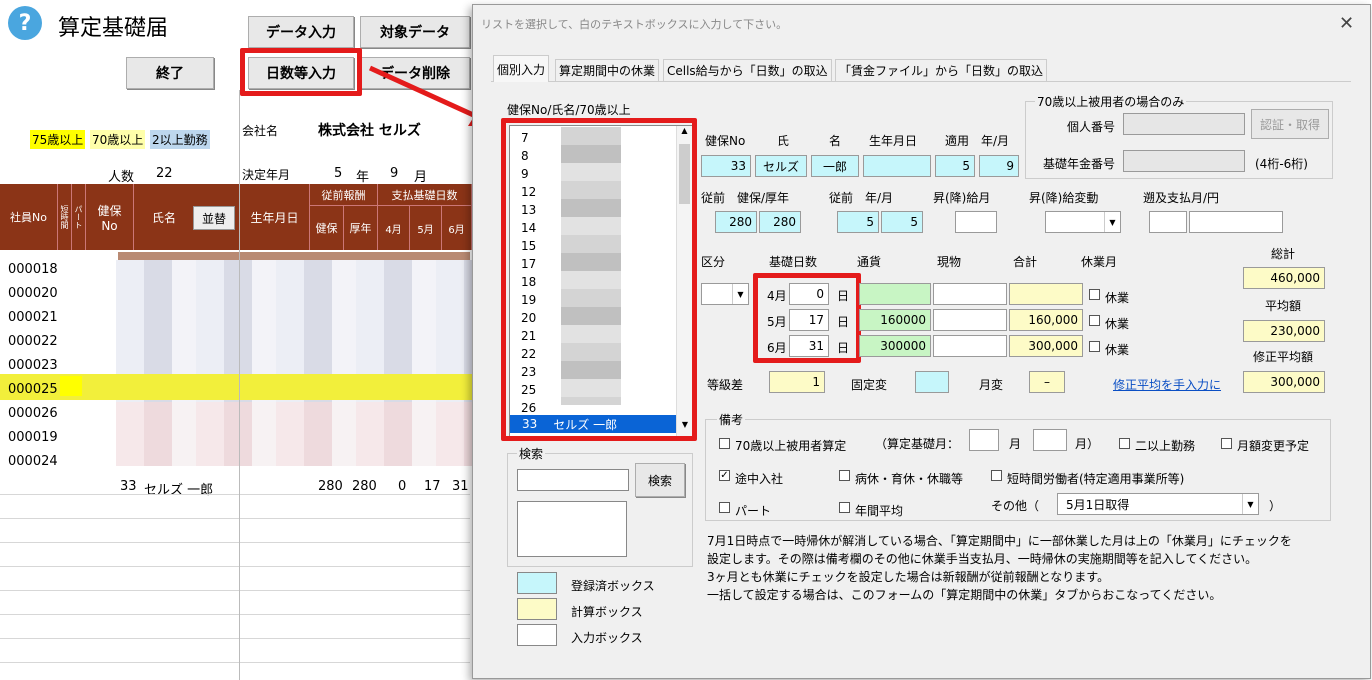  What do you see at coordinates (1226, 443) in the screenshot?
I see `monthly-change-checkbox` at bounding box center [1226, 443].